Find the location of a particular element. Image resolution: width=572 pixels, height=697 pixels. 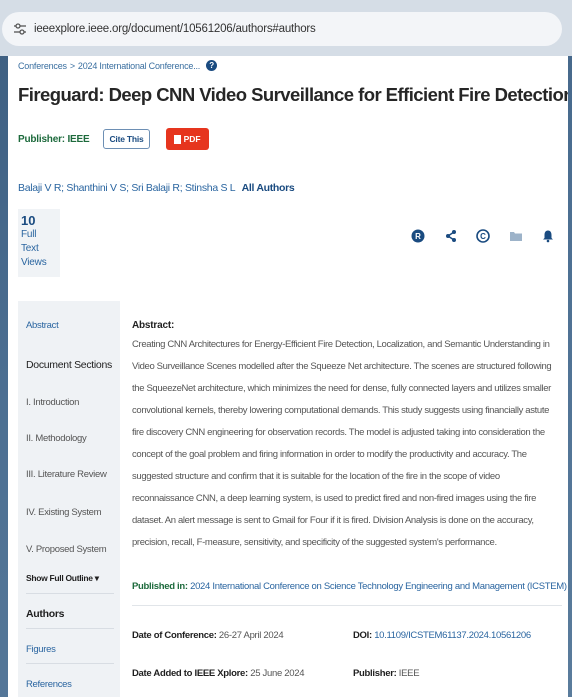

sidebar-item-authors: Authors is located at coordinates (45, 614).